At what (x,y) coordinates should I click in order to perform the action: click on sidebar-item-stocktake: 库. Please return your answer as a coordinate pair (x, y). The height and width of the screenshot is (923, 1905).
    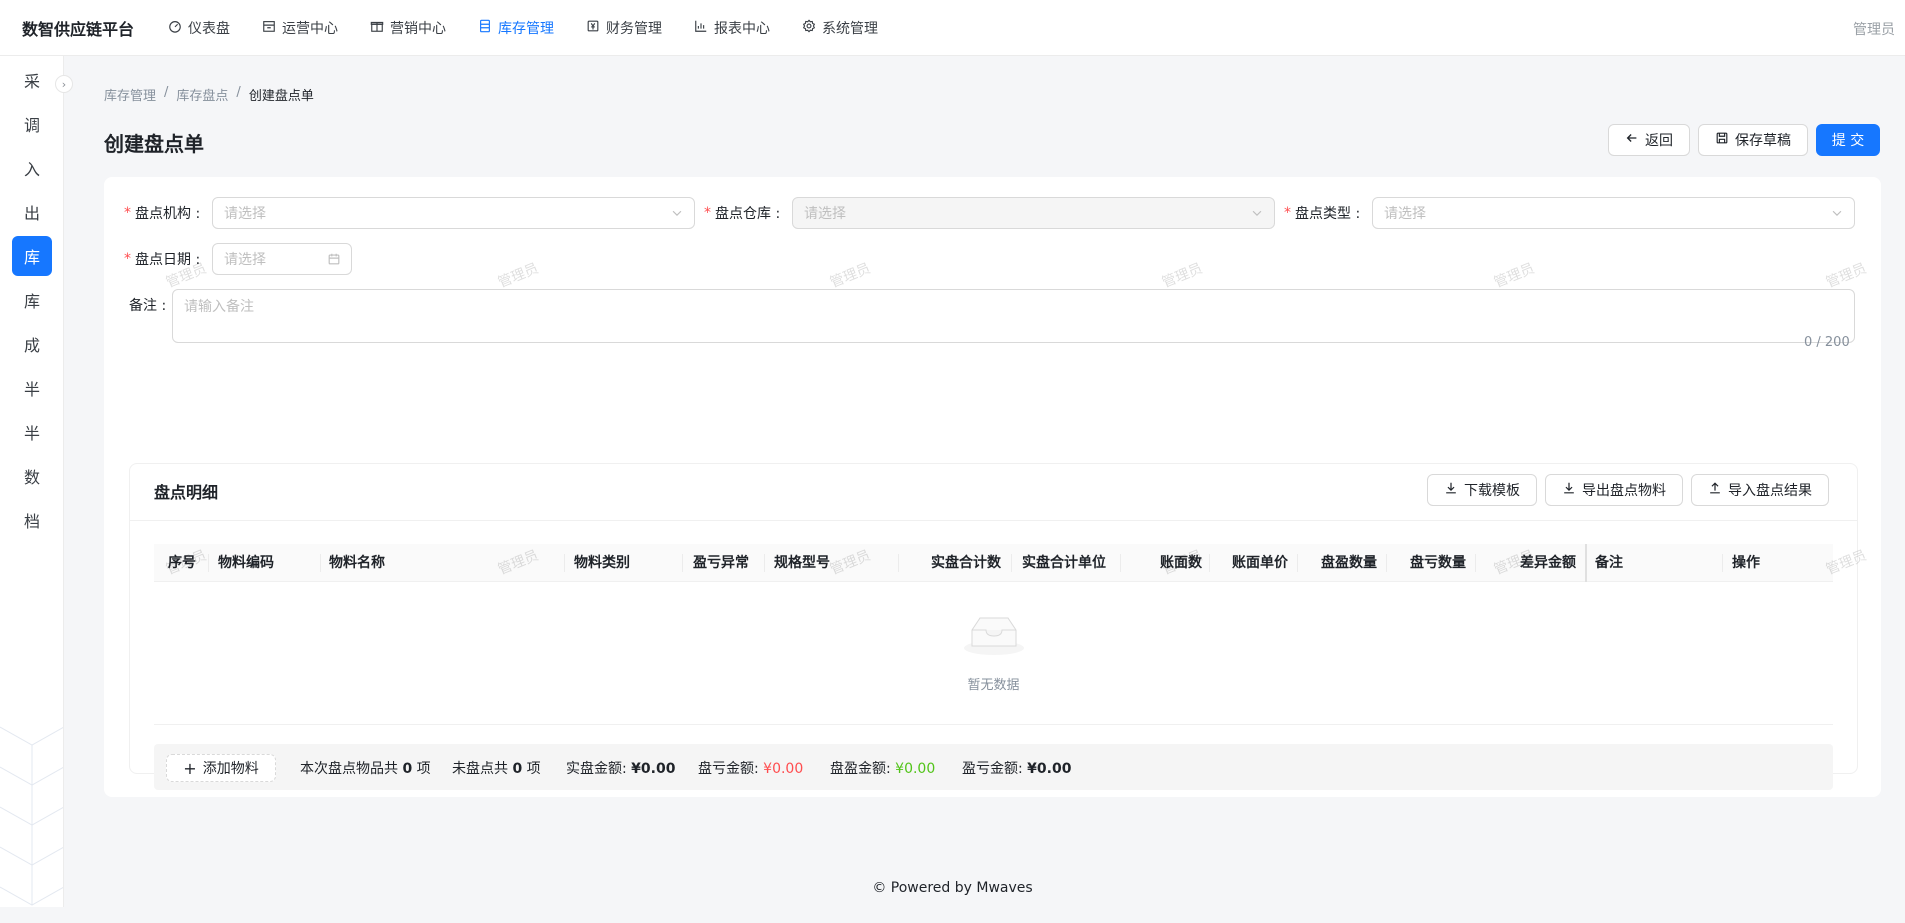
    Looking at the image, I should click on (32, 256).